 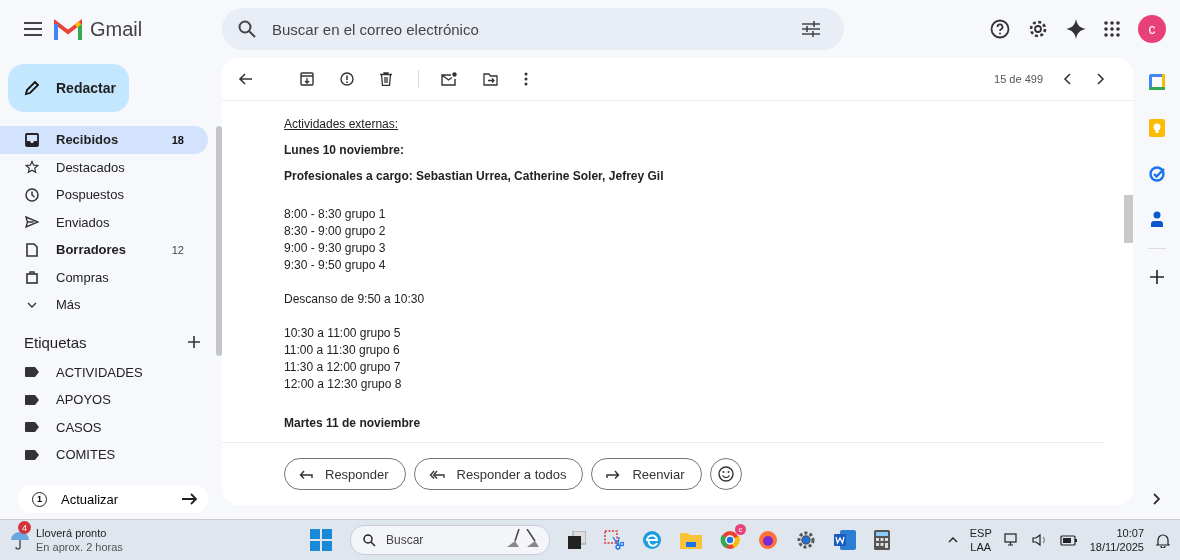 I want to click on windows-start-icon, so click(x=321, y=540).